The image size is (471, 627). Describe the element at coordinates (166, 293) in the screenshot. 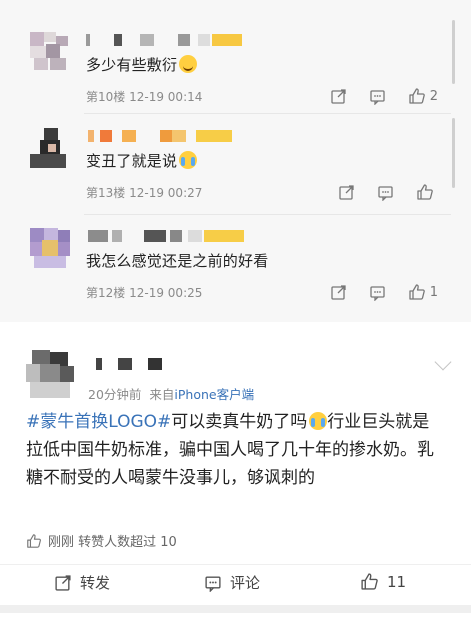

I see `comment-date: 12-19 00:25` at that location.